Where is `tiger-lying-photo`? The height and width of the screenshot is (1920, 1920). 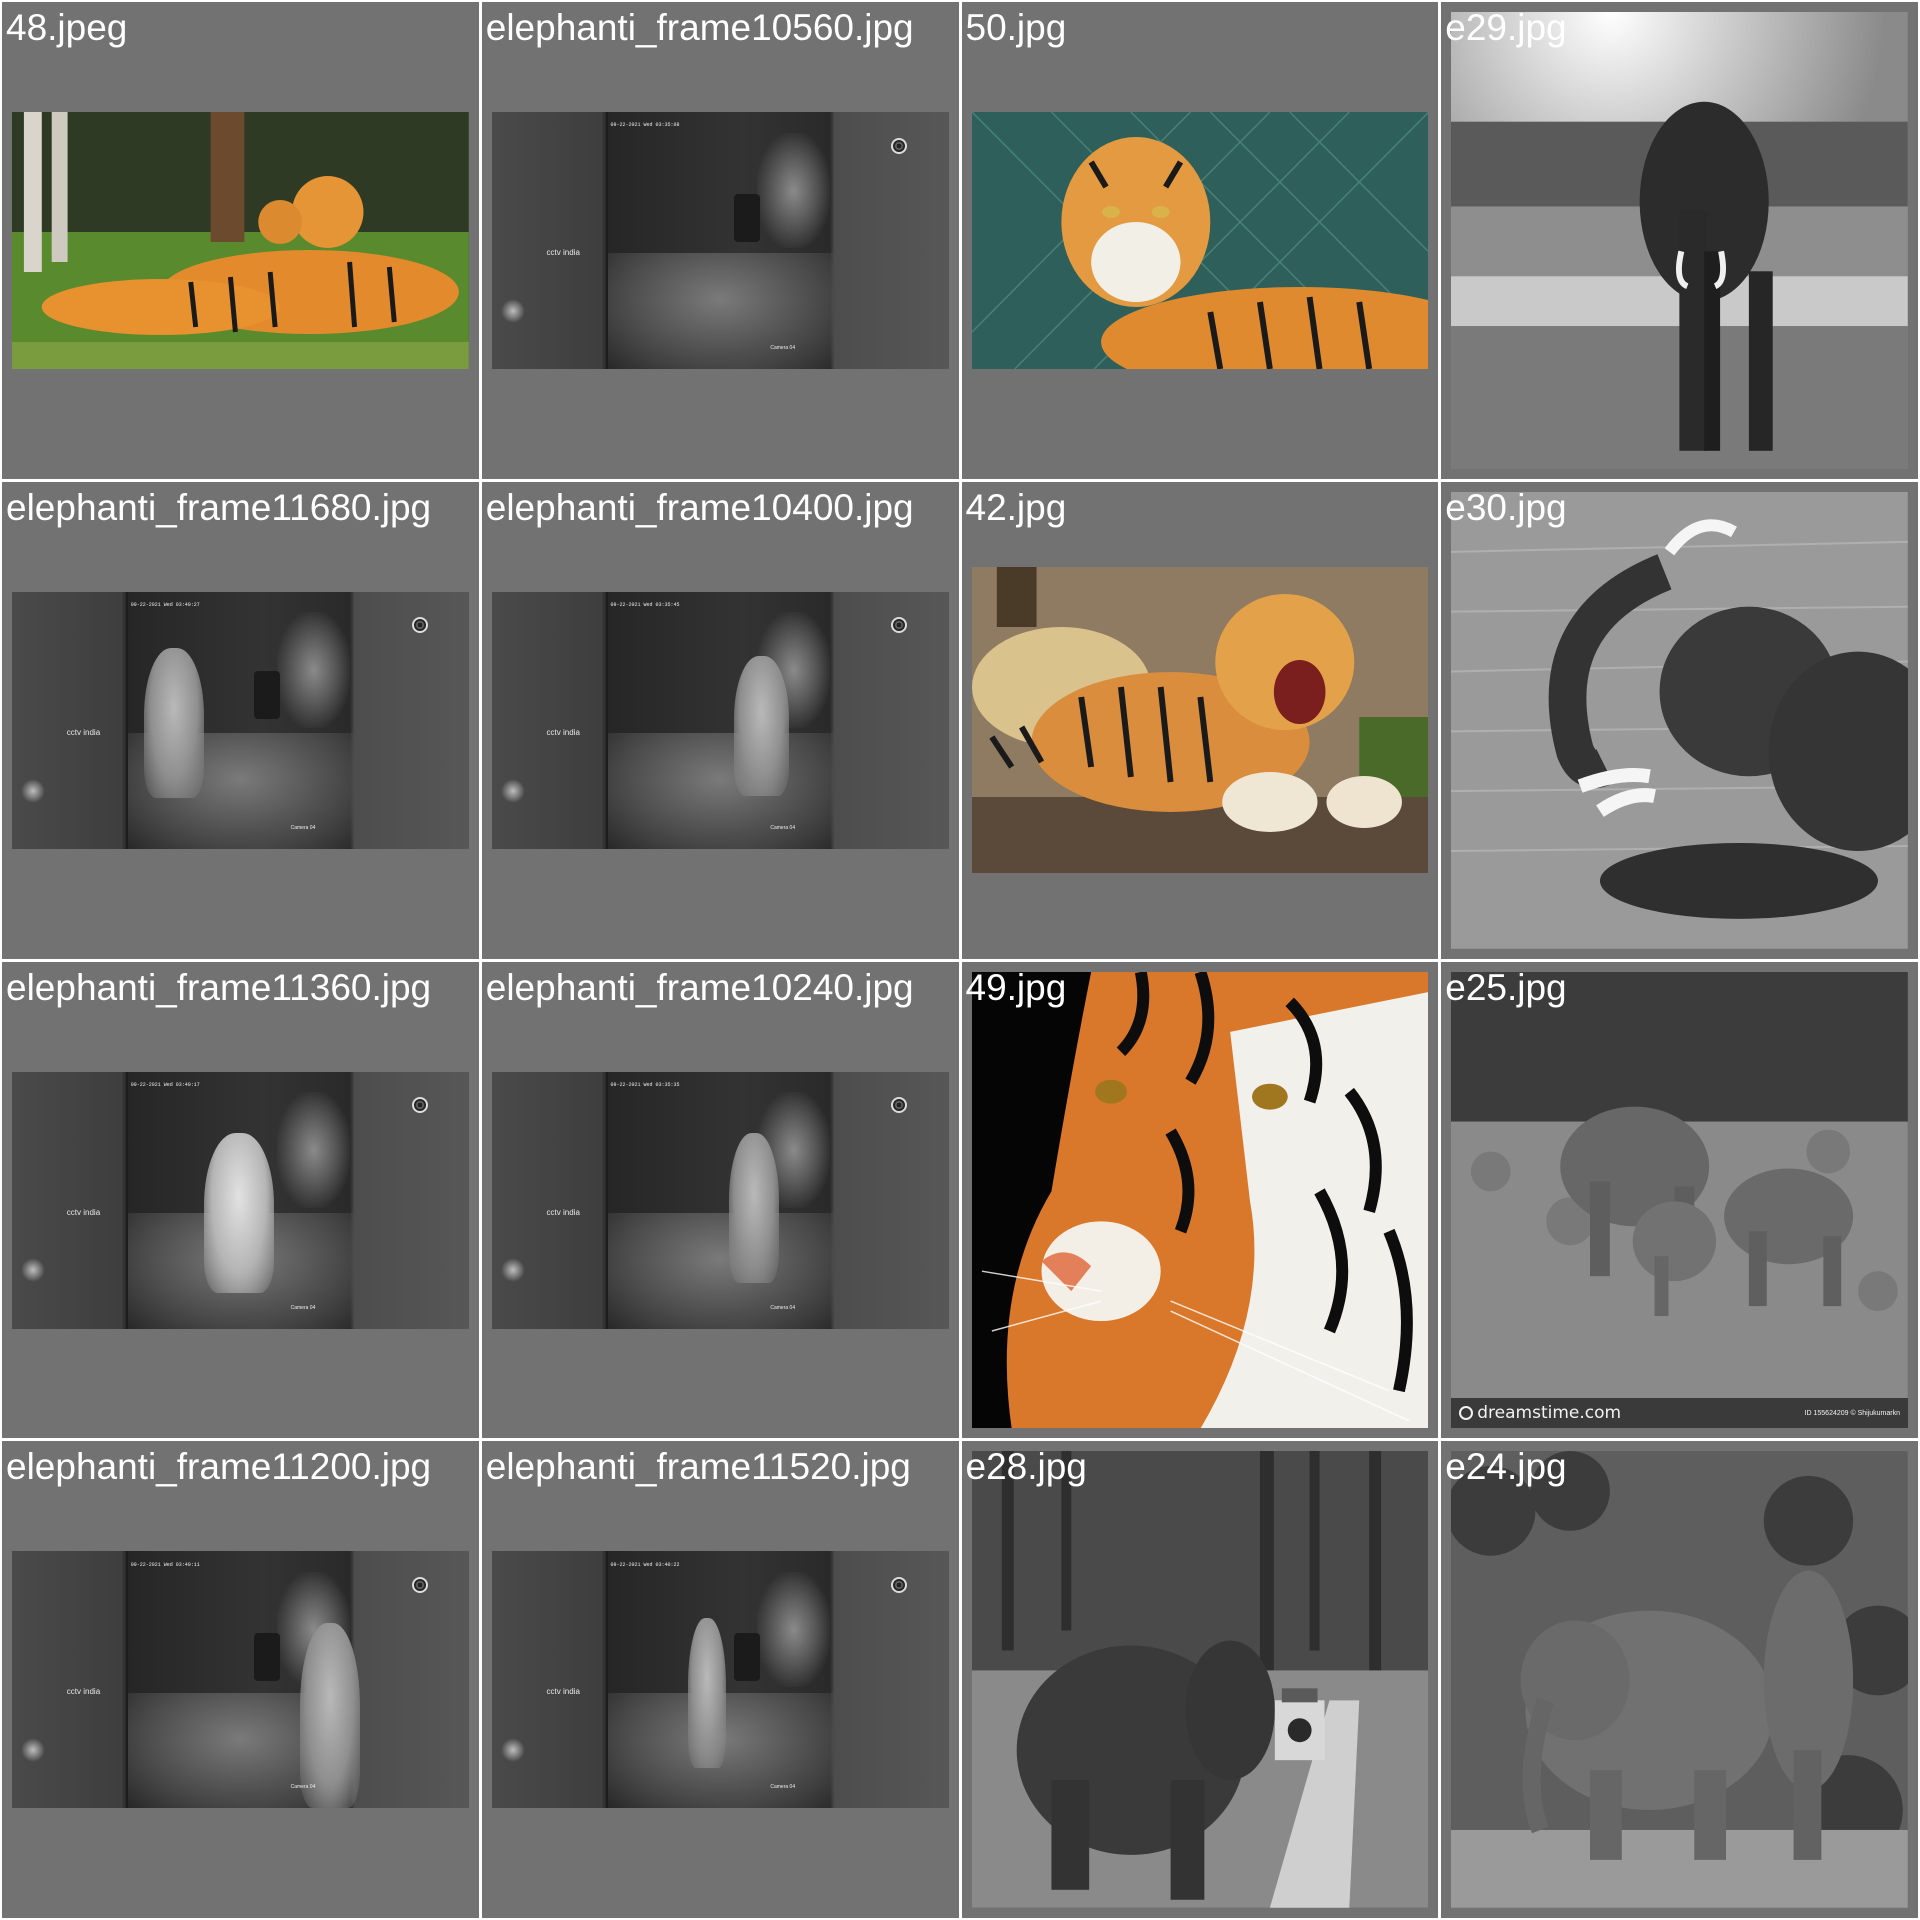 tiger-lying-photo is located at coordinates (1200, 240).